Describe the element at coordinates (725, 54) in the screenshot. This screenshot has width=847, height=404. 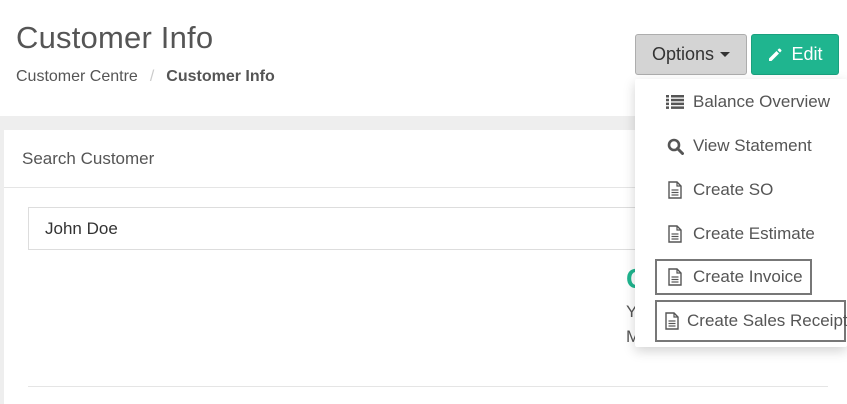
I see `caret-down-icon` at that location.